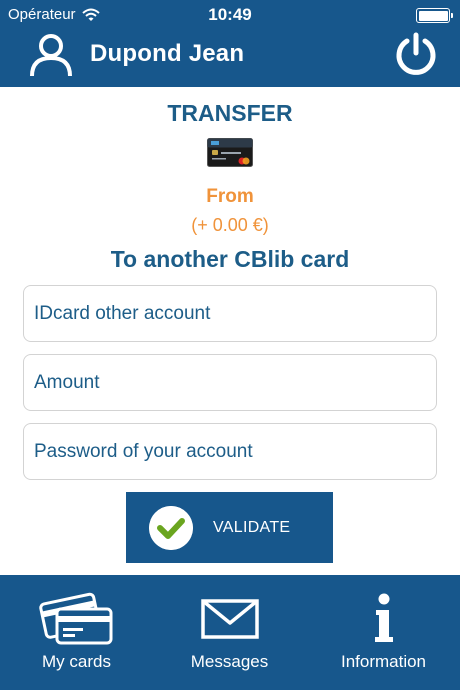  Describe the element at coordinates (230, 259) in the screenshot. I see `transfer-subtitle: To another CBlib card` at that location.